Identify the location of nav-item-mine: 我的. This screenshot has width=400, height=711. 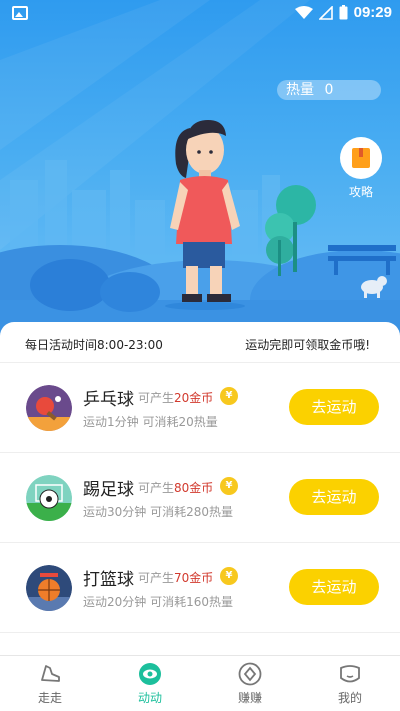
(350, 683).